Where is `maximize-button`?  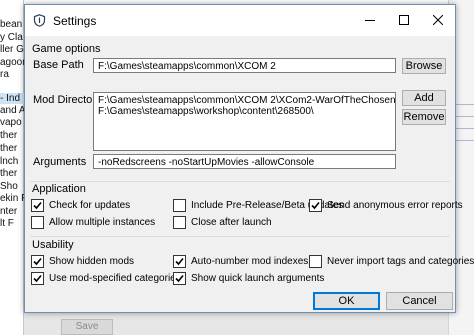
maximize-button is located at coordinates (404, 20).